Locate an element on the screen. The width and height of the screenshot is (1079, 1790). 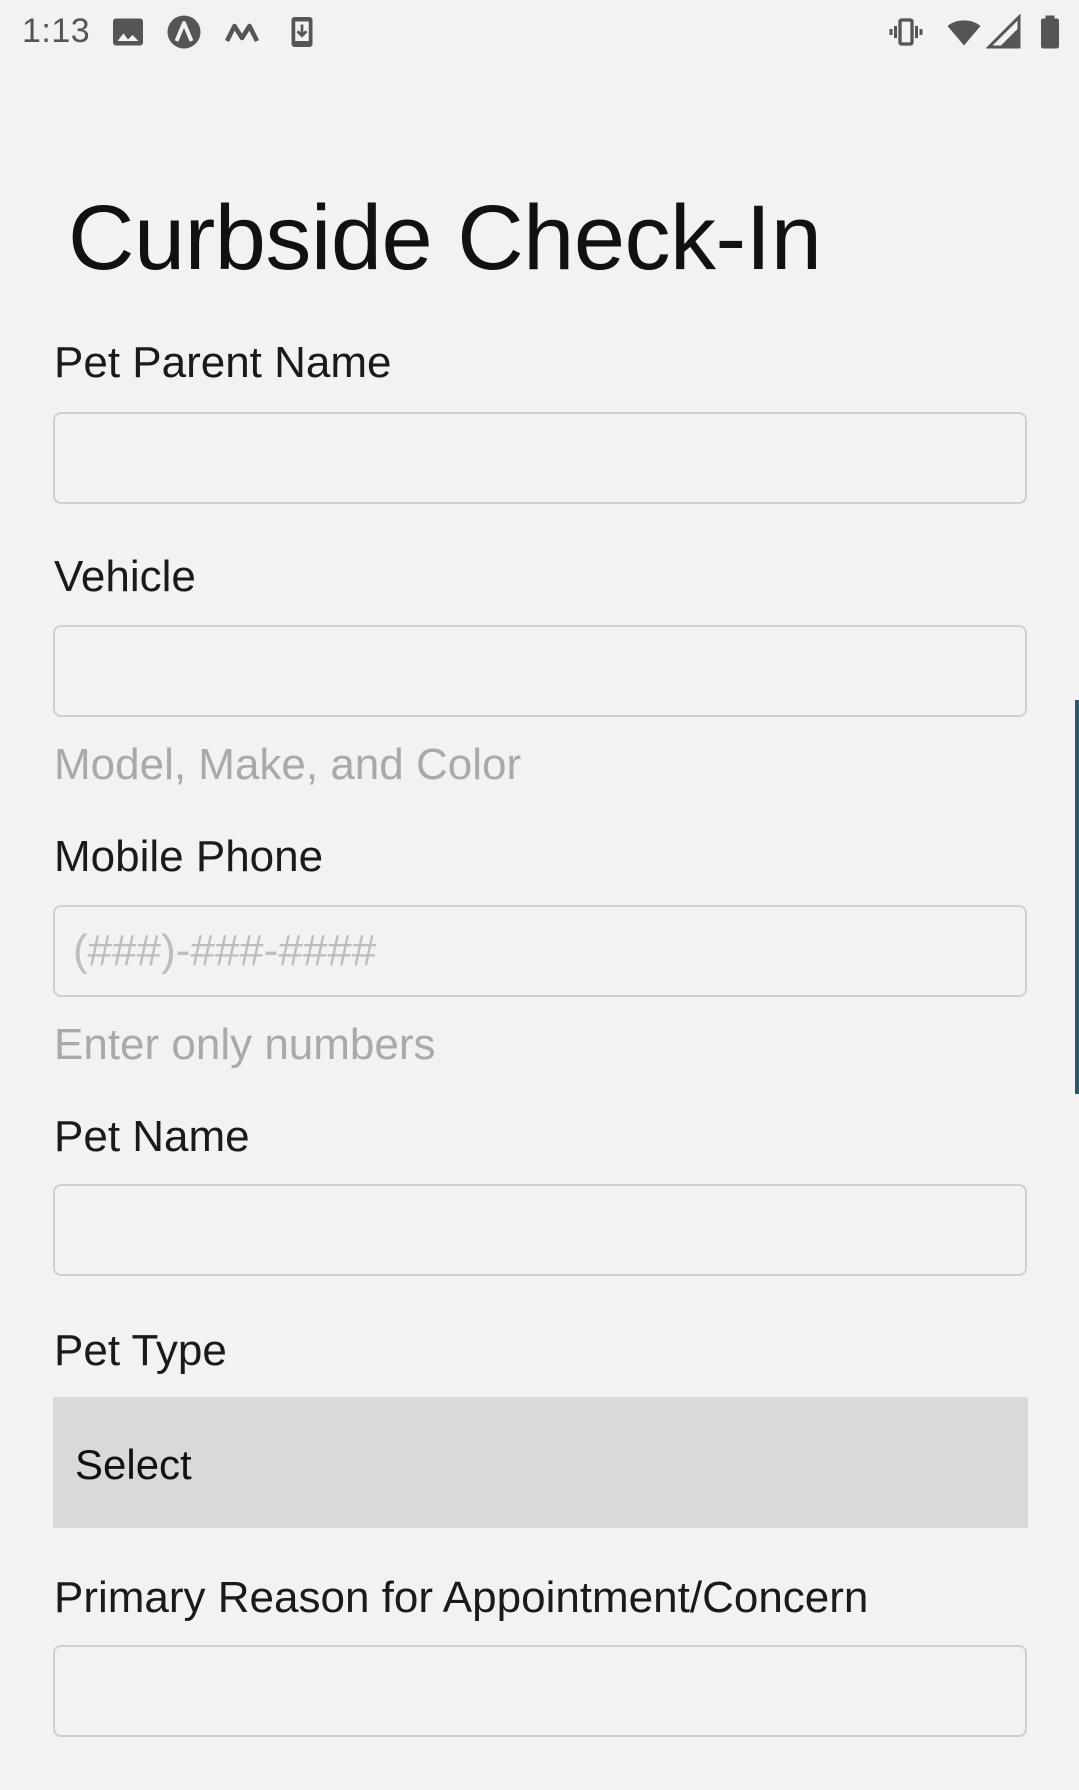
page-title: Curbside Check-In is located at coordinates (445, 238).